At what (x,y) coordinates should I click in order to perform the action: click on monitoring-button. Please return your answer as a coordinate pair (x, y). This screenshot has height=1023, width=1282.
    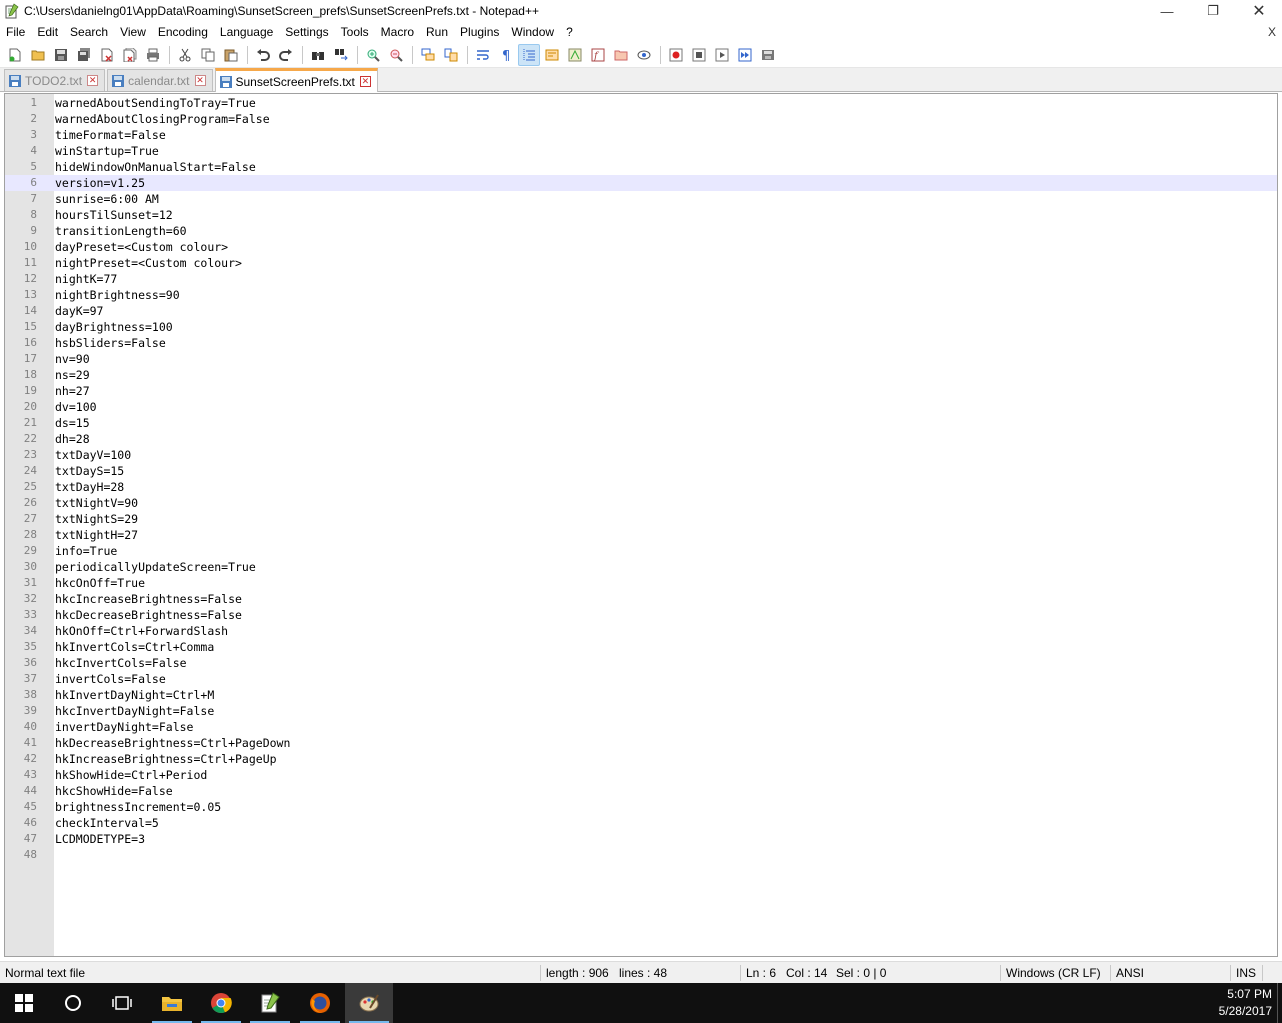
    Looking at the image, I should click on (644, 55).